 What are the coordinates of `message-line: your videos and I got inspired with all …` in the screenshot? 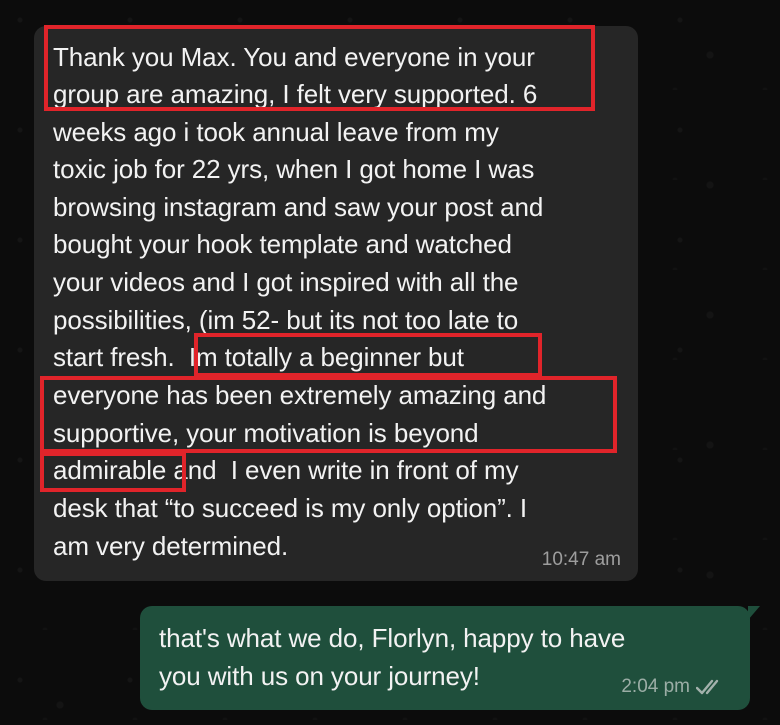 It's located at (286, 282).